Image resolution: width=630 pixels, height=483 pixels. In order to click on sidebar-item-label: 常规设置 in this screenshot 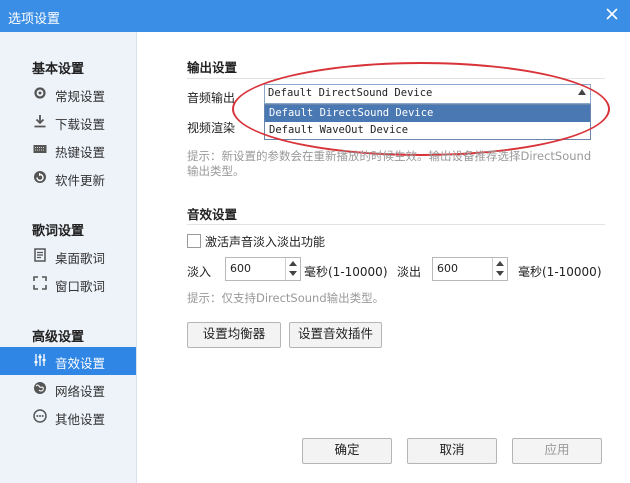, I will do `click(80, 96)`.